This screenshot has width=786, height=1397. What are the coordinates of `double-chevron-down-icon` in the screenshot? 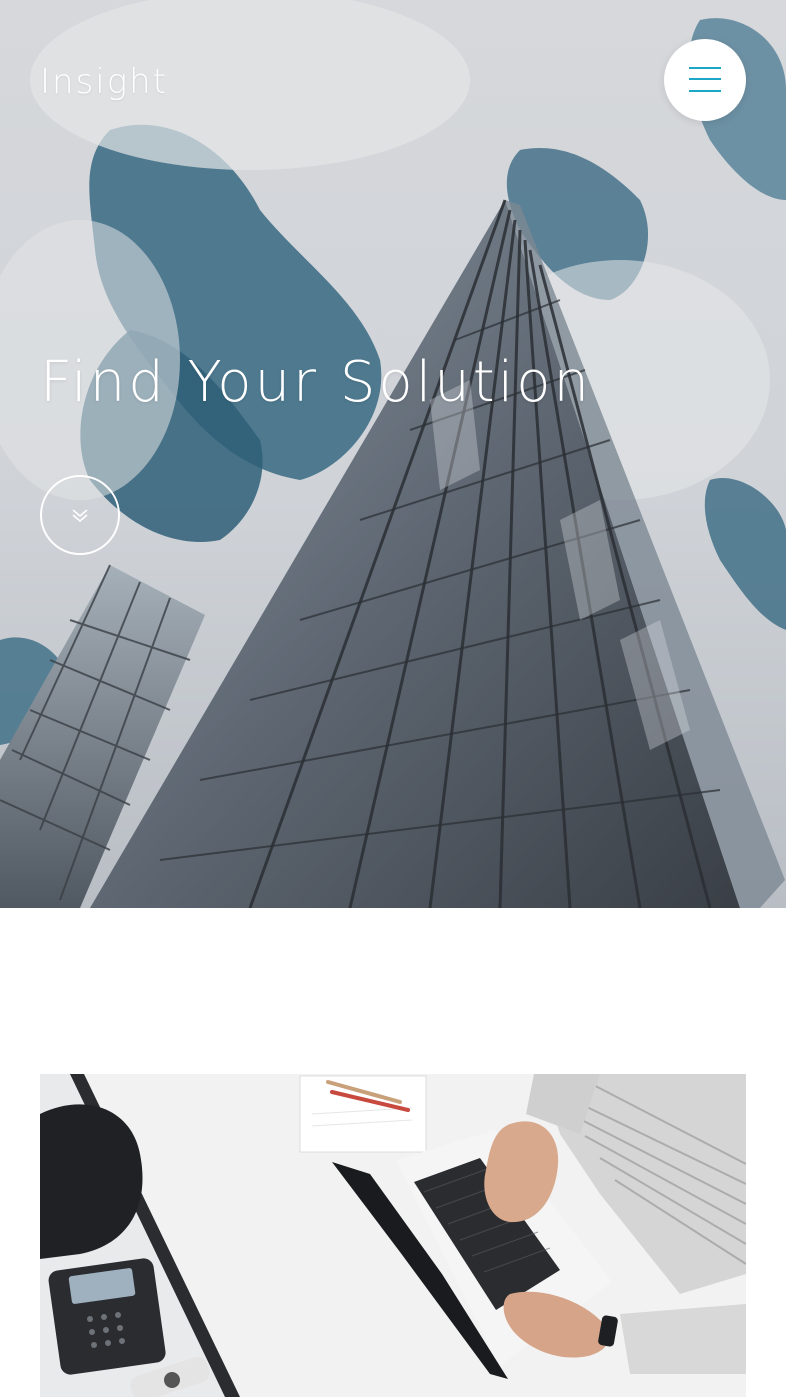 It's located at (80, 516).